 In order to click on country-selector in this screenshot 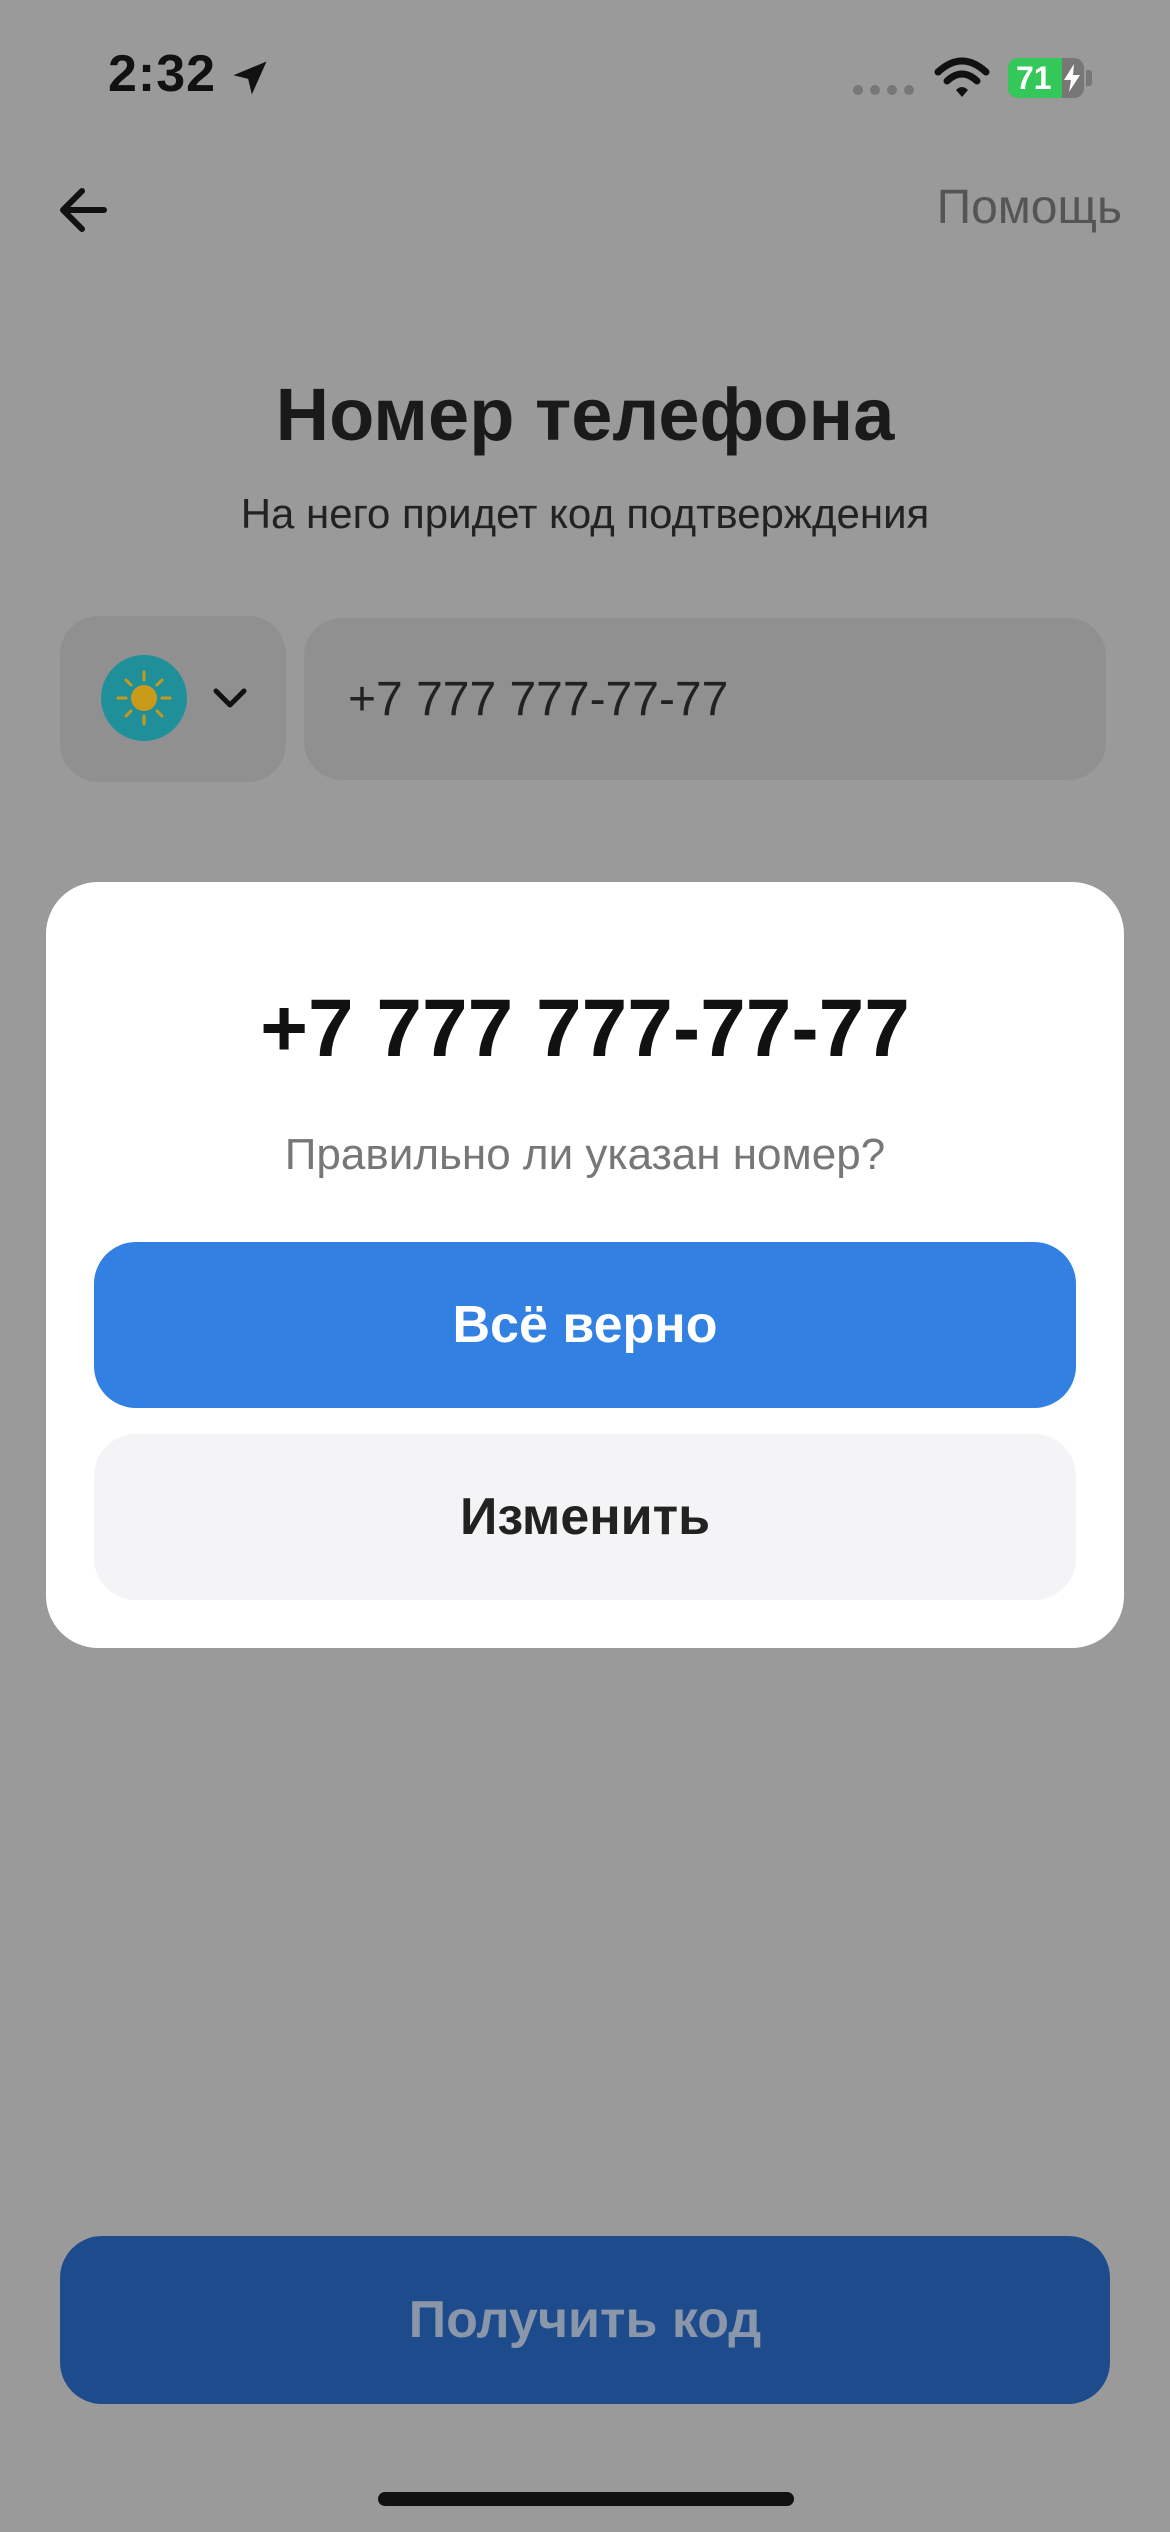, I will do `click(173, 699)`.